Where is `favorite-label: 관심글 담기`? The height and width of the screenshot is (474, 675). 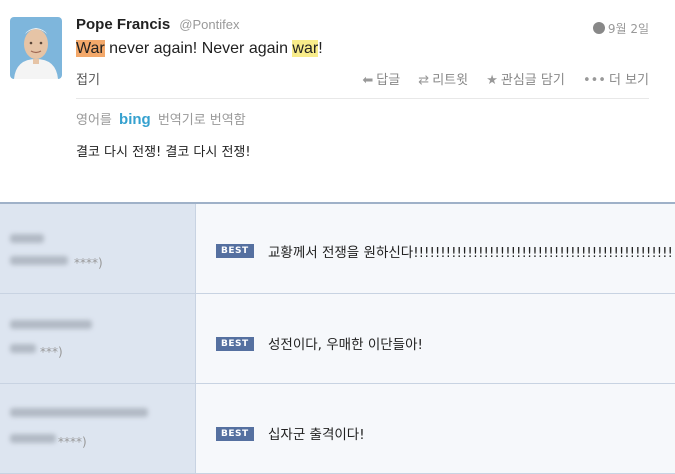 favorite-label: 관심글 담기 is located at coordinates (532, 80).